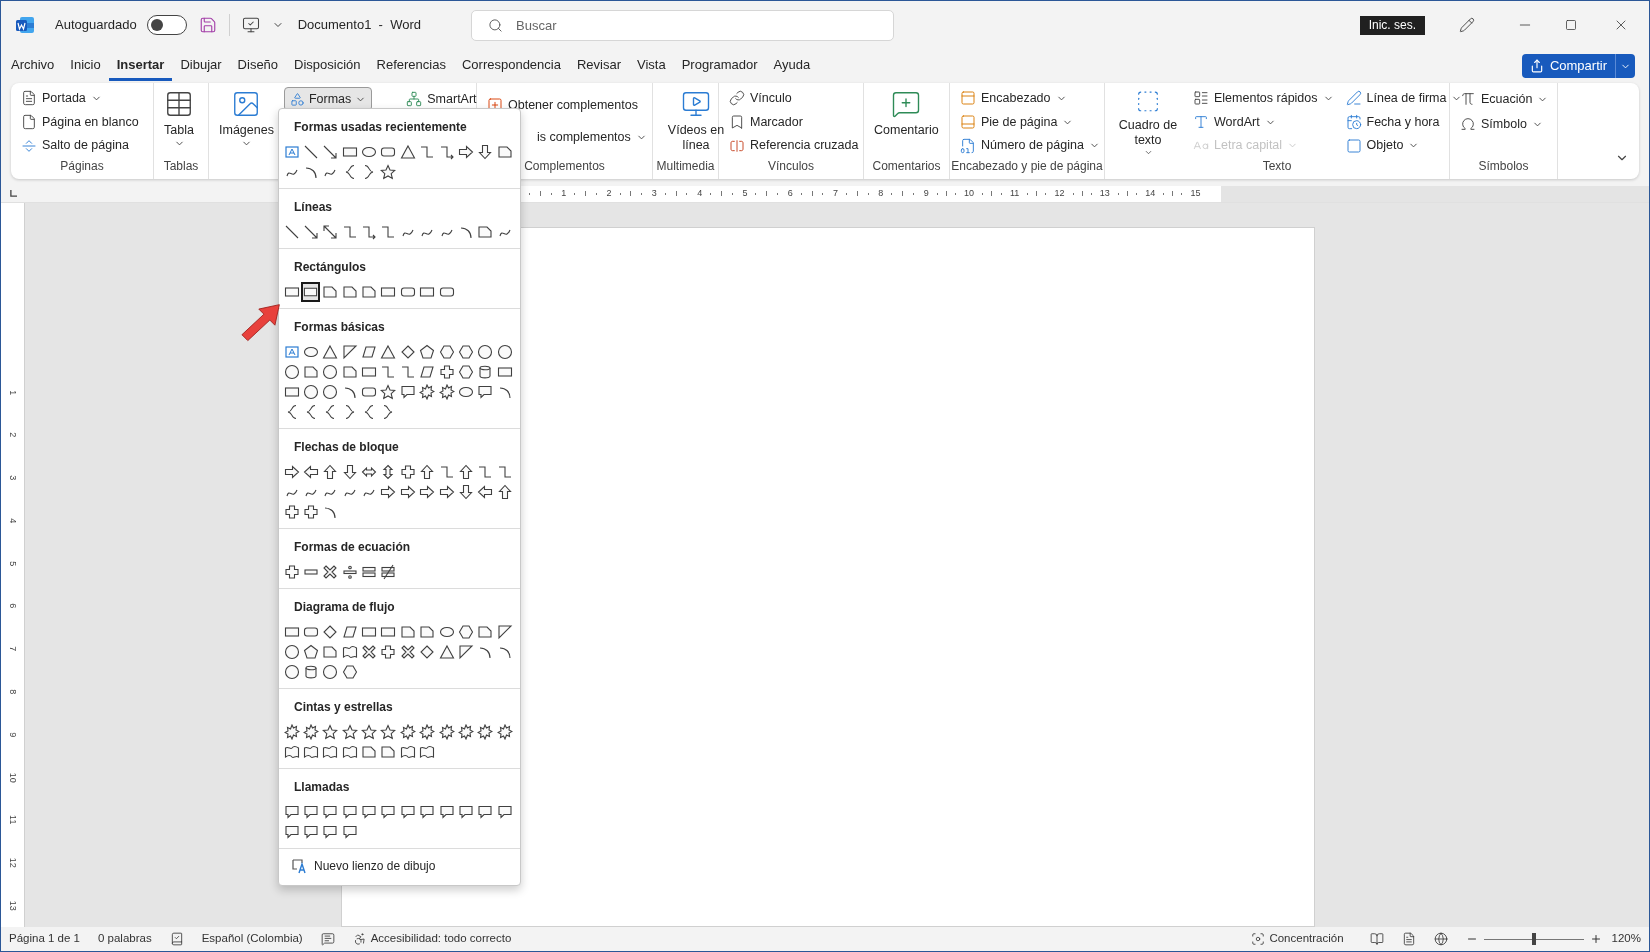  Describe the element at coordinates (1277, 166) in the screenshot. I see `group-label: Texto` at that location.